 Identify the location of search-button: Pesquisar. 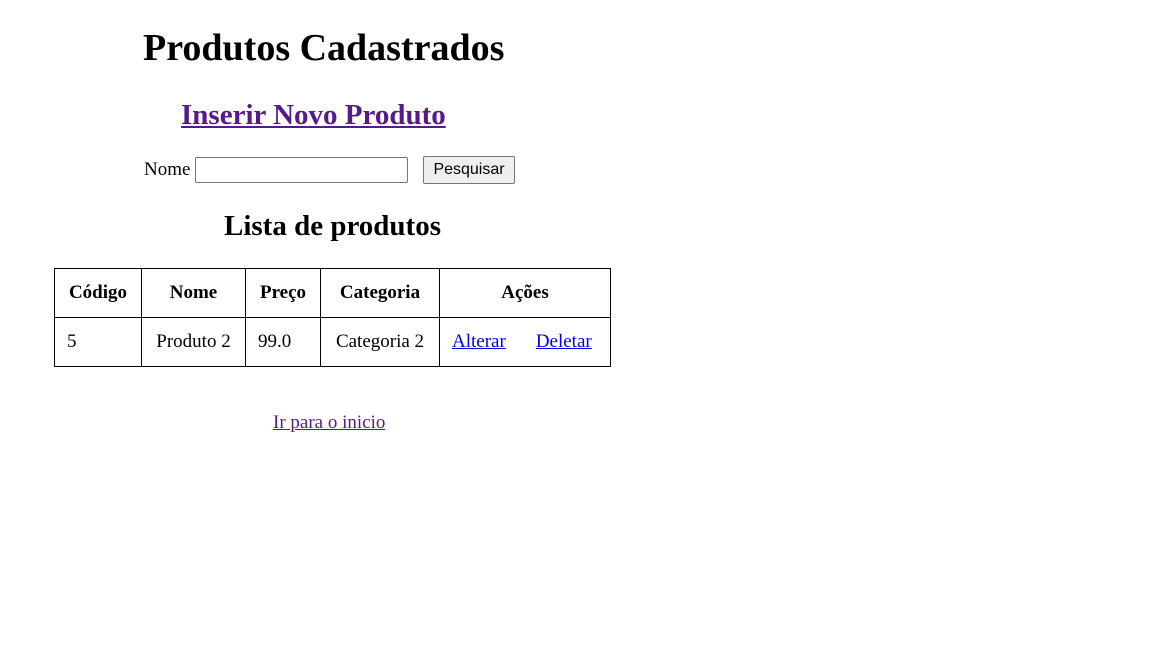
(469, 170).